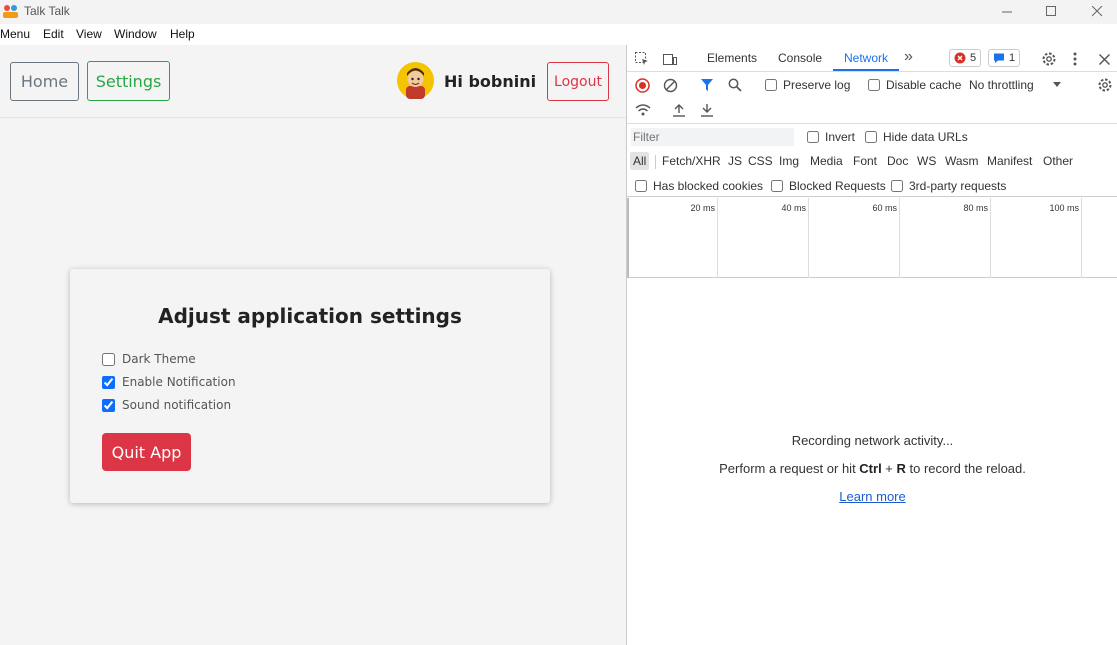 This screenshot has height=645, width=1117. I want to click on blocked-cookies-input, so click(641, 186).